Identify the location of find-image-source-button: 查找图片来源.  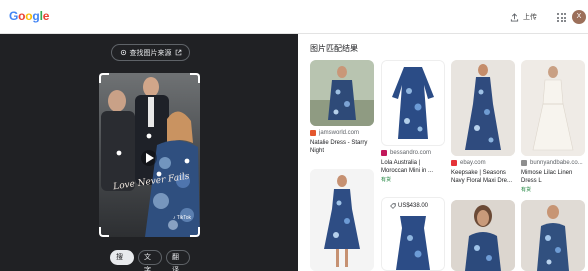
(150, 52).